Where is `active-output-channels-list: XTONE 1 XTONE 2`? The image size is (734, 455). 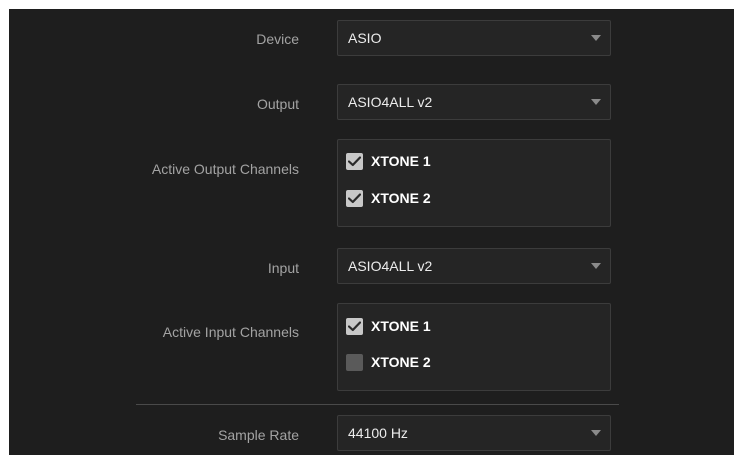 active-output-channels-list: XTONE 1 XTONE 2 is located at coordinates (474, 183).